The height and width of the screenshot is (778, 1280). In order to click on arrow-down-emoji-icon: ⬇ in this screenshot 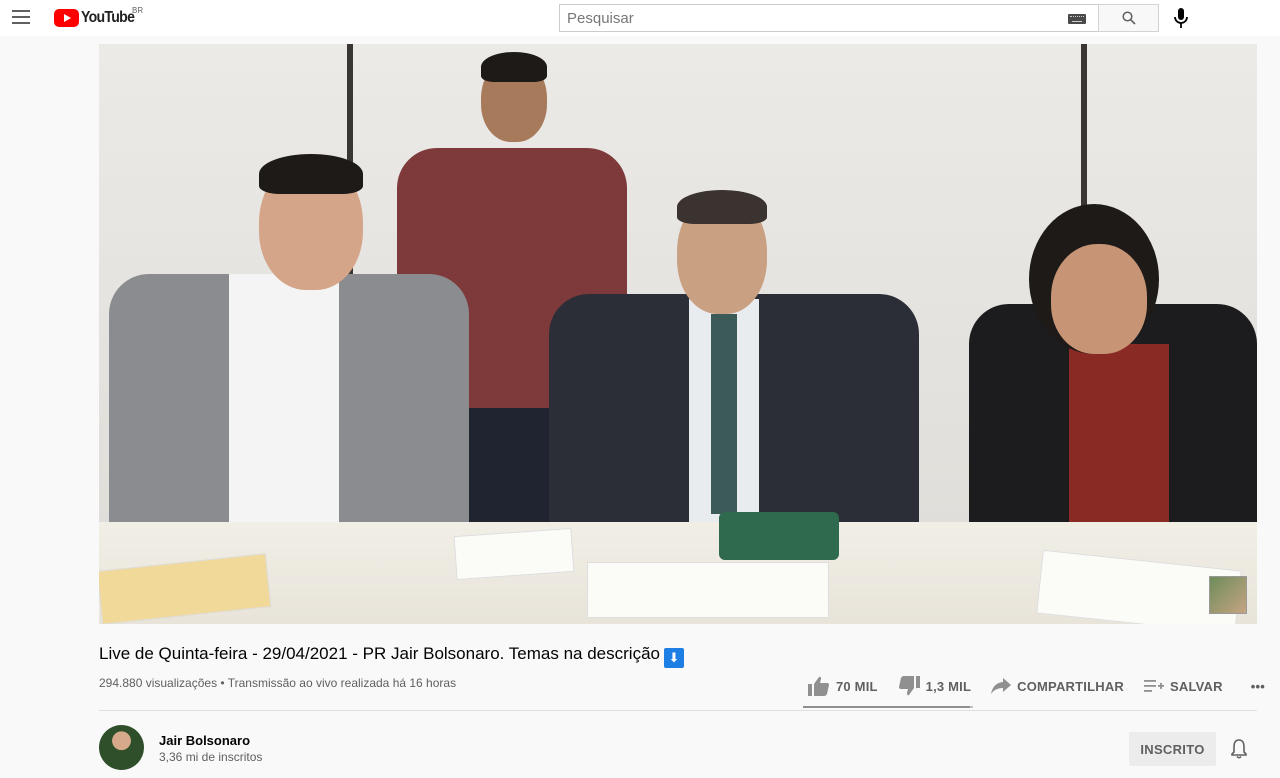, I will do `click(673, 658)`.